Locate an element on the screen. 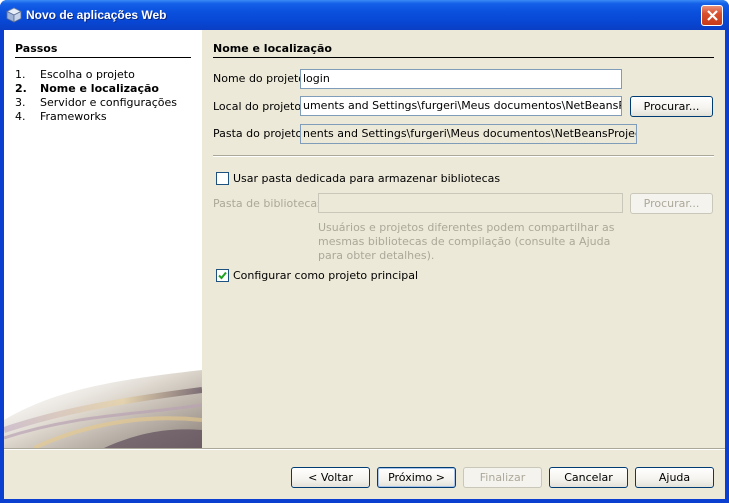  project-name-label: Nome do projeto: is located at coordinates (261, 78).